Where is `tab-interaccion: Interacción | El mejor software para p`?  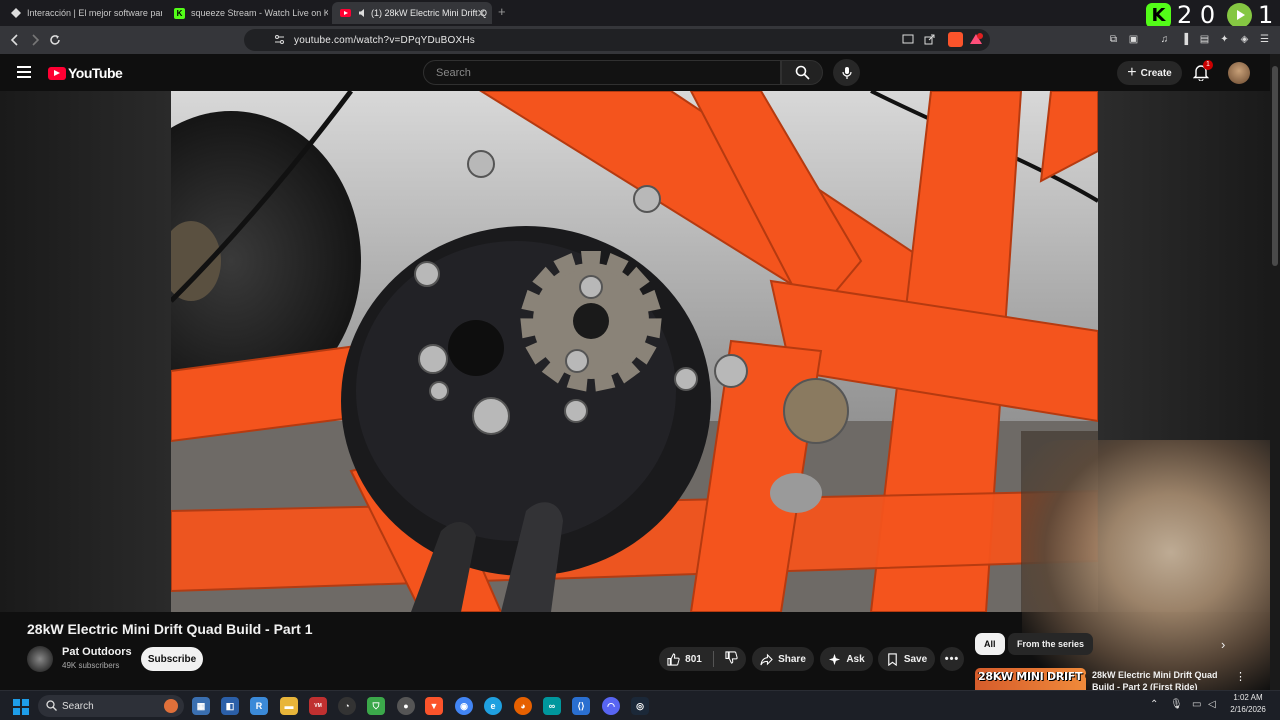 tab-interaccion: Interacción | El mejor software para p is located at coordinates (82, 13).